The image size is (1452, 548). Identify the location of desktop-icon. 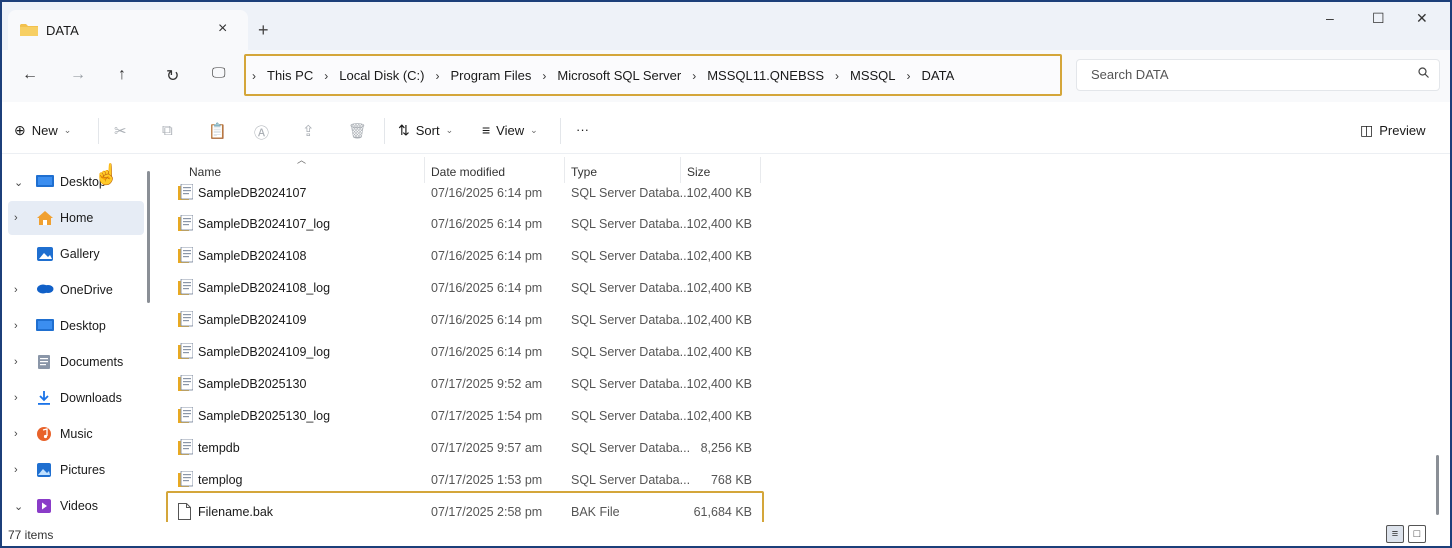
(45, 326).